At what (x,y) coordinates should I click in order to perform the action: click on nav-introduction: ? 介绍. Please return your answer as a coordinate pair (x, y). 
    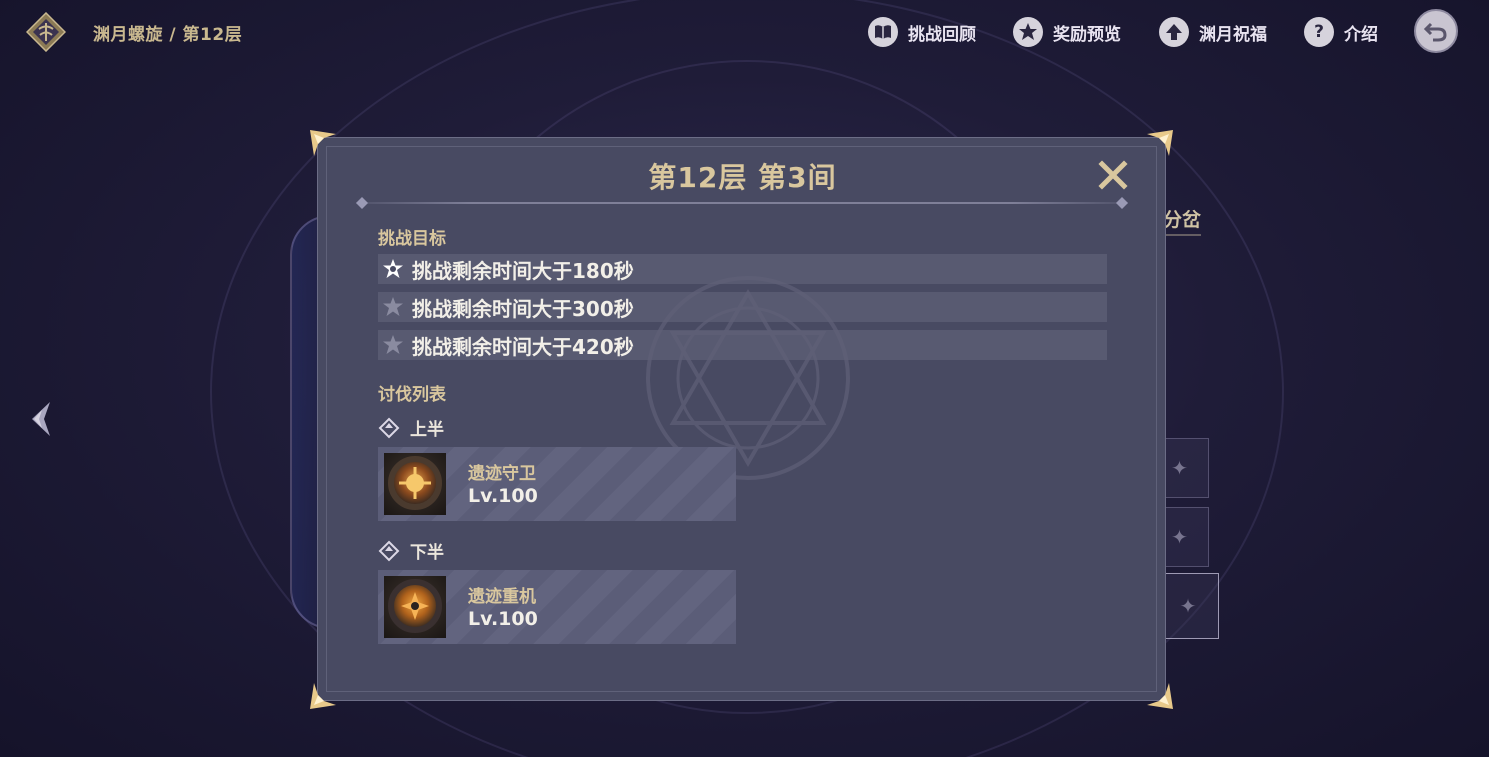
    Looking at the image, I should click on (1341, 32).